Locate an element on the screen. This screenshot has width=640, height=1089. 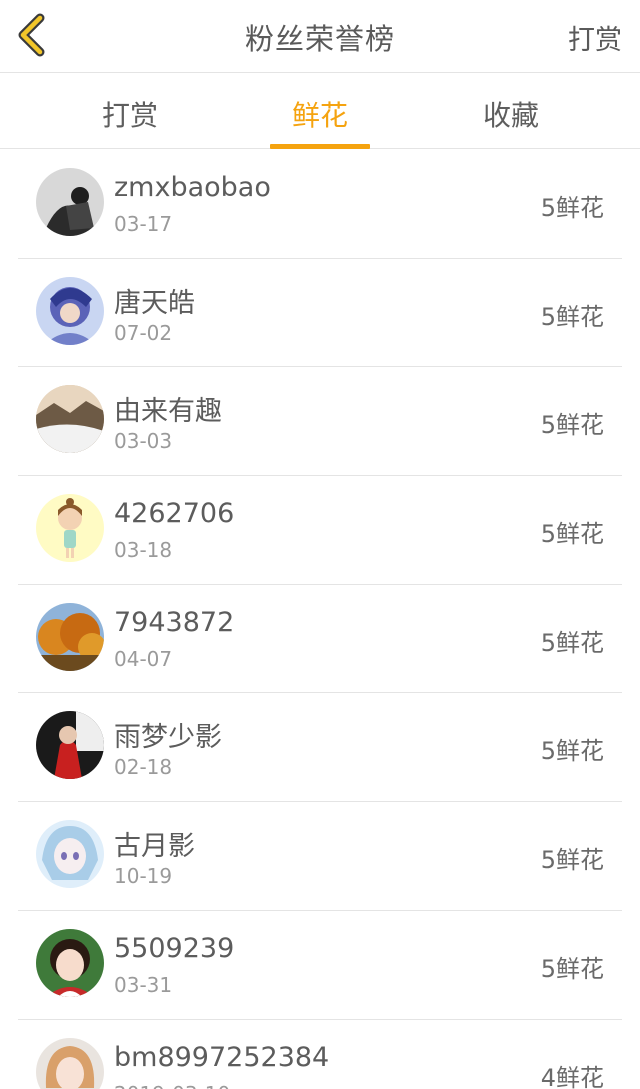
fan-date: 04-07 is located at coordinates (143, 658).